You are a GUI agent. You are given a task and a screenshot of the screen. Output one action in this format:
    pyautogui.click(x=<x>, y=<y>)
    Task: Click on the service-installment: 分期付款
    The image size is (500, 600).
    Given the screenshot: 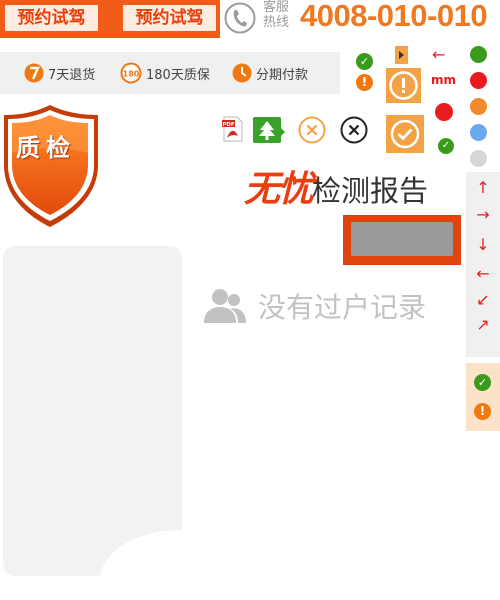 What is the action you would take?
    pyautogui.click(x=270, y=73)
    